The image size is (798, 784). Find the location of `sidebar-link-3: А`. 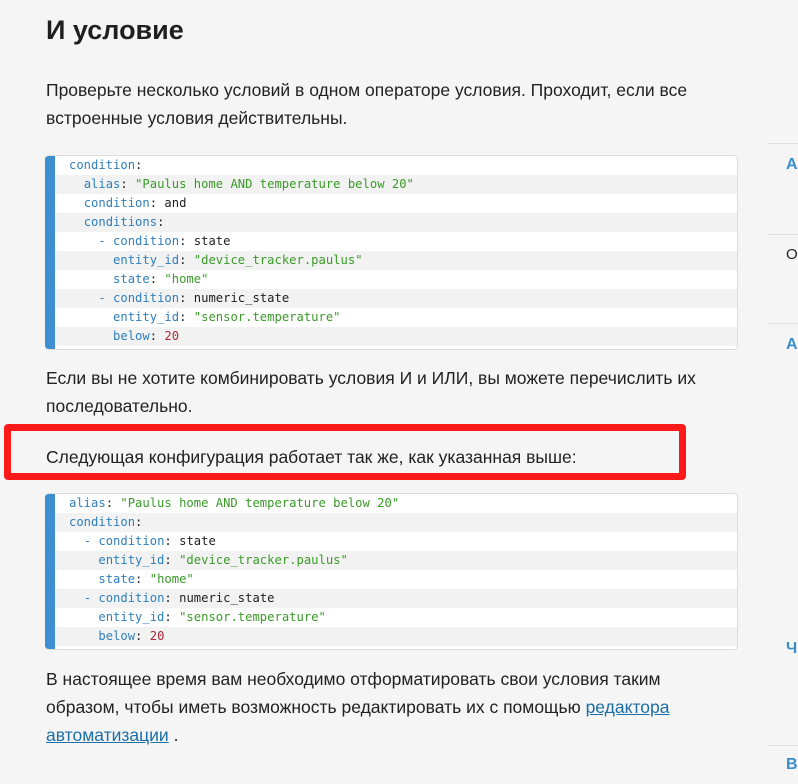

sidebar-link-3: А is located at coordinates (792, 345).